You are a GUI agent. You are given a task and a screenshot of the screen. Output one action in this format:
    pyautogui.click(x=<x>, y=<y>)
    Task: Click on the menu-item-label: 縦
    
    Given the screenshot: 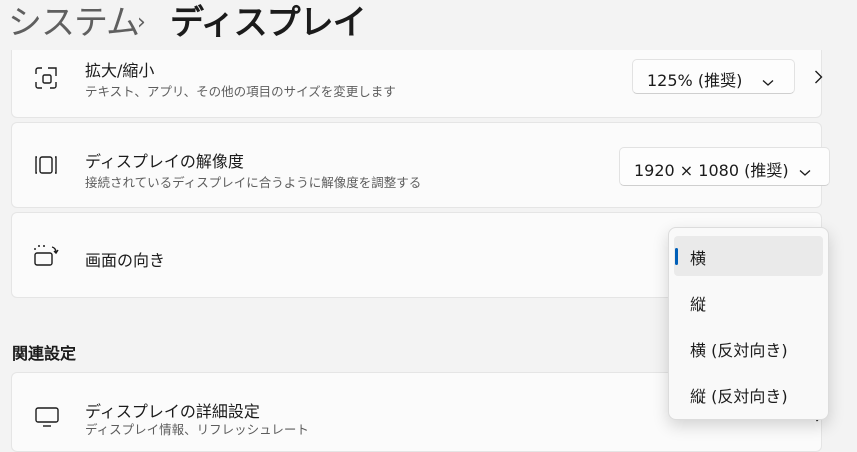 What is the action you would take?
    pyautogui.click(x=698, y=304)
    